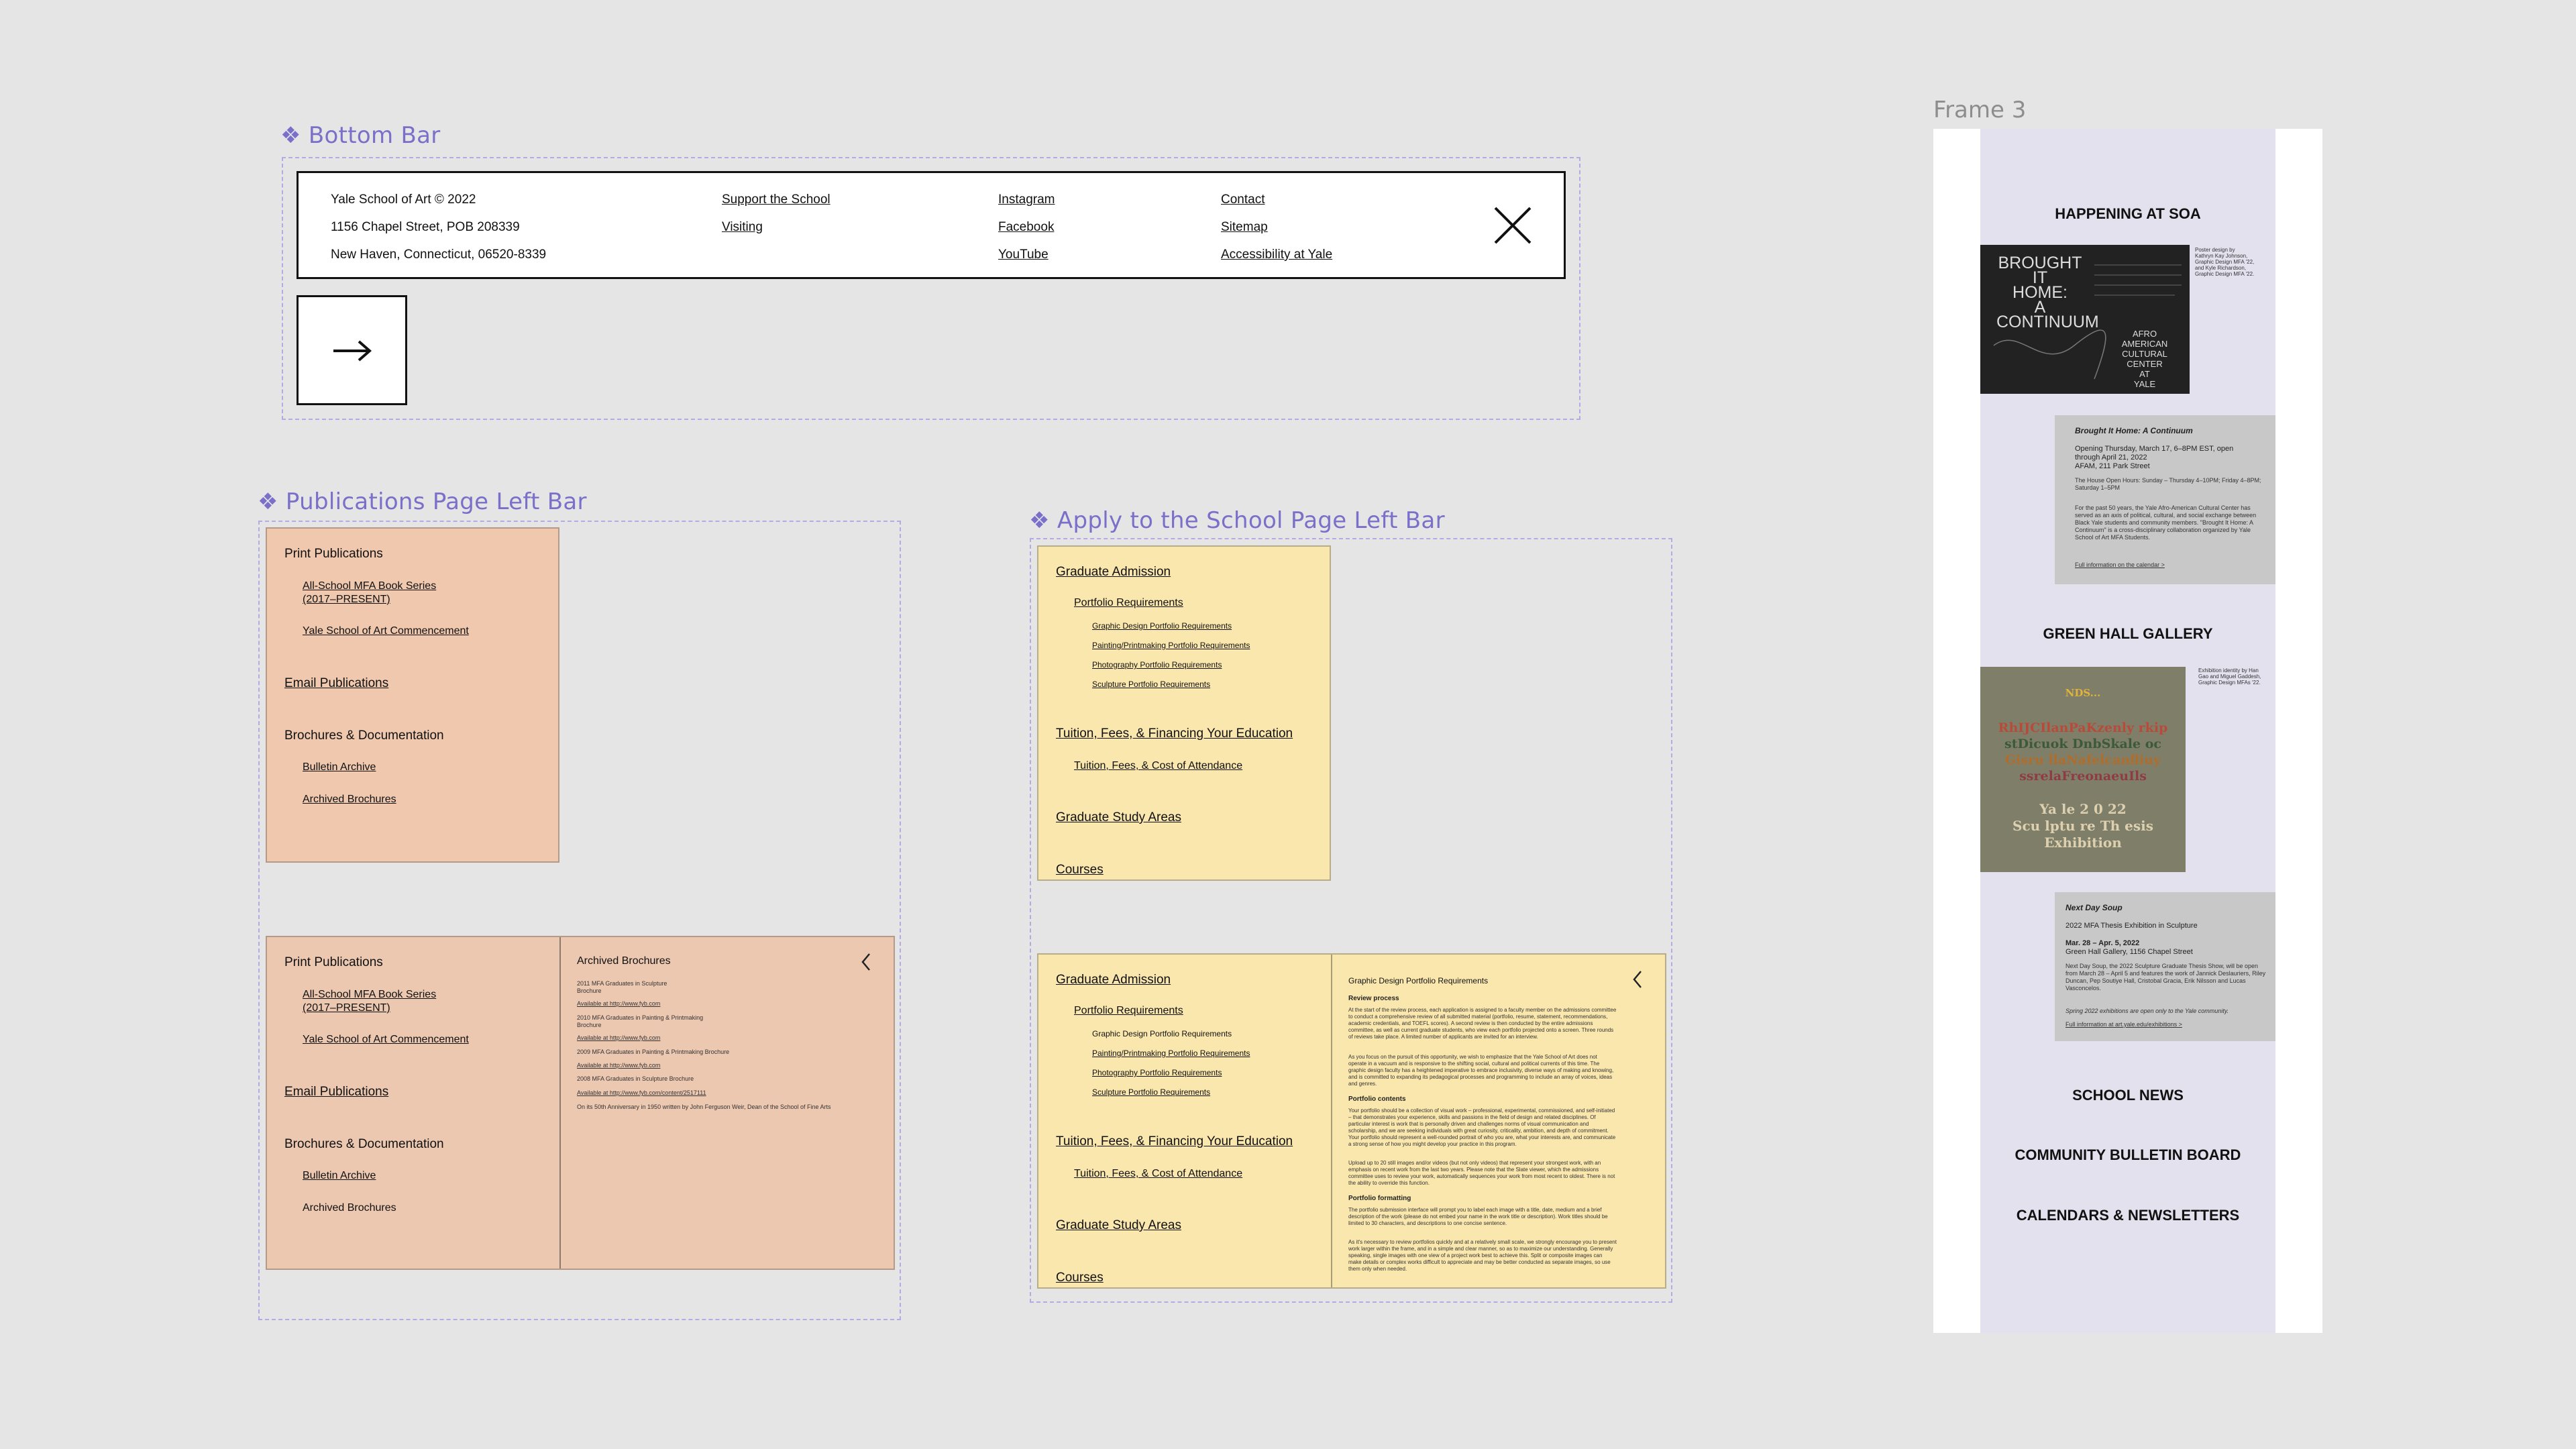  Describe the element at coordinates (1128, 1011) in the screenshot. I see `nav-portfolio-requirements-2: Portfolio Requirements` at that location.